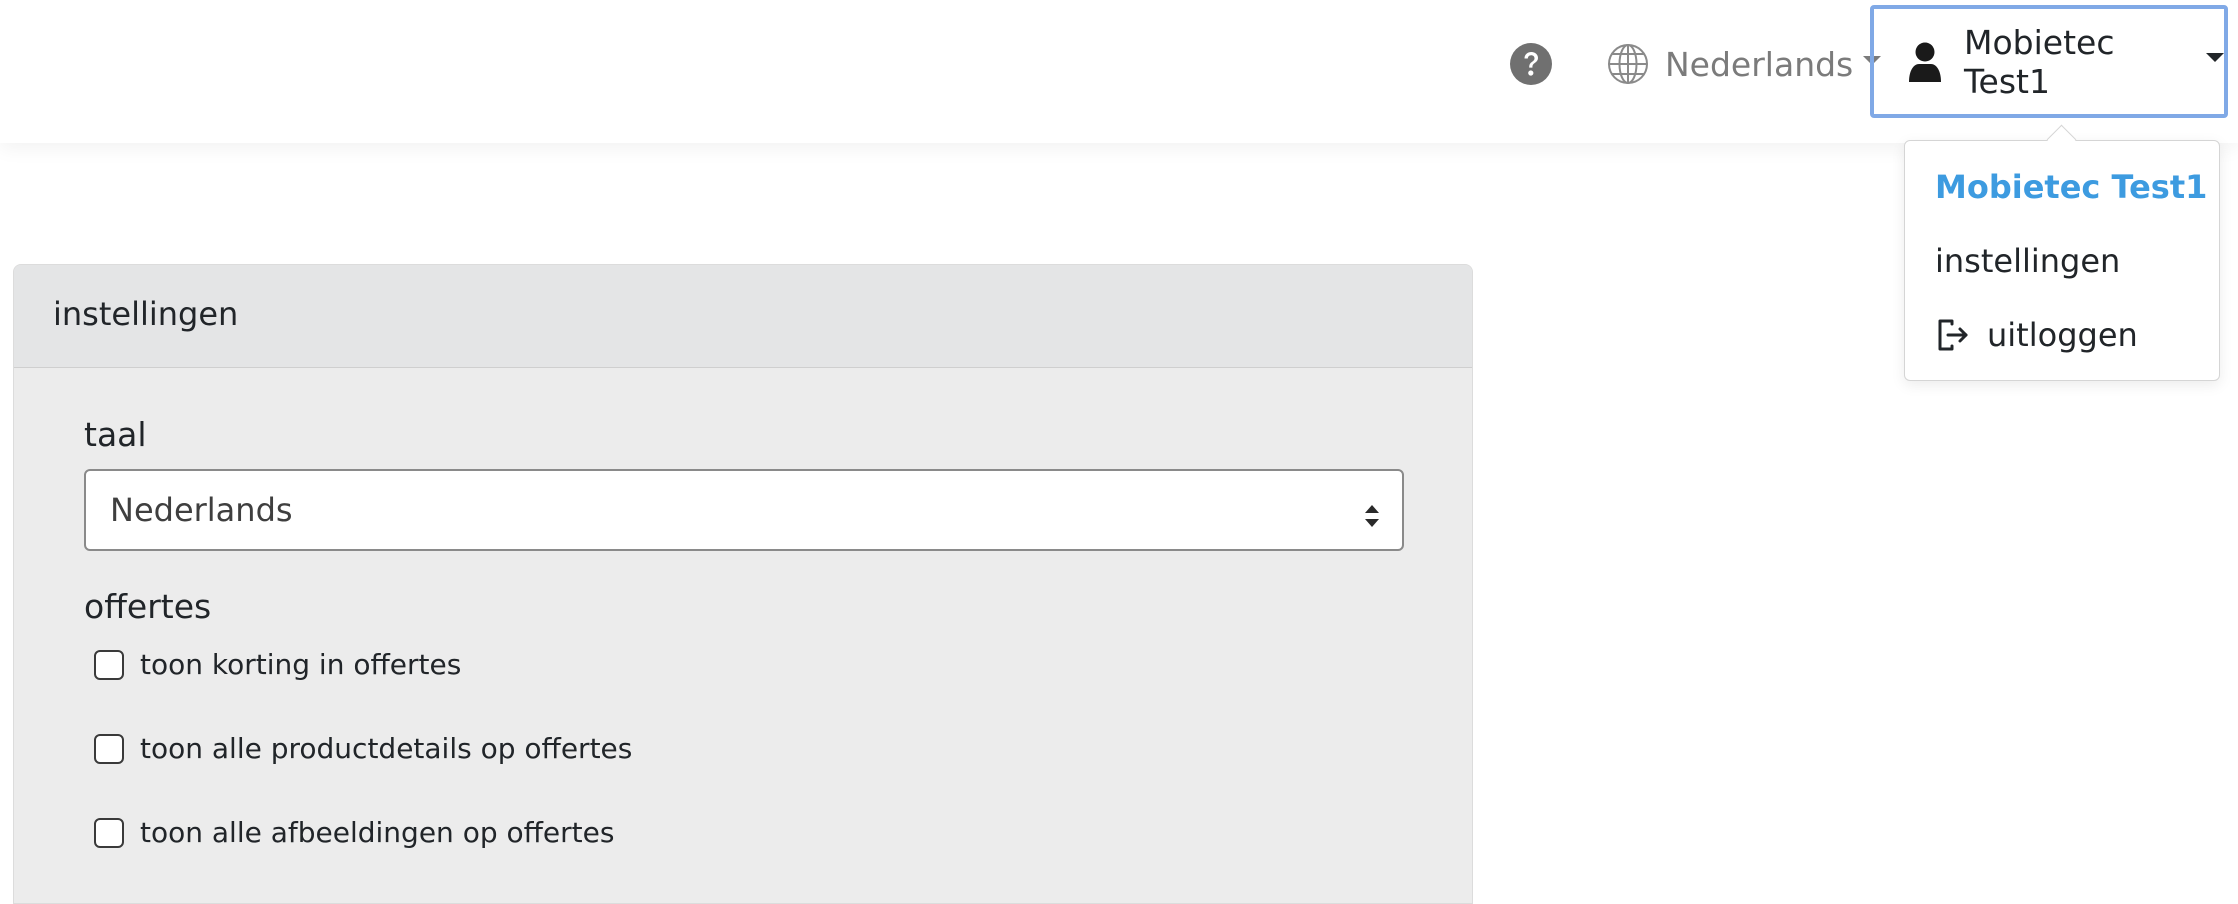 The height and width of the screenshot is (904, 2238). I want to click on checkbox-label: toon alle productdetails op offertes, so click(386, 748).